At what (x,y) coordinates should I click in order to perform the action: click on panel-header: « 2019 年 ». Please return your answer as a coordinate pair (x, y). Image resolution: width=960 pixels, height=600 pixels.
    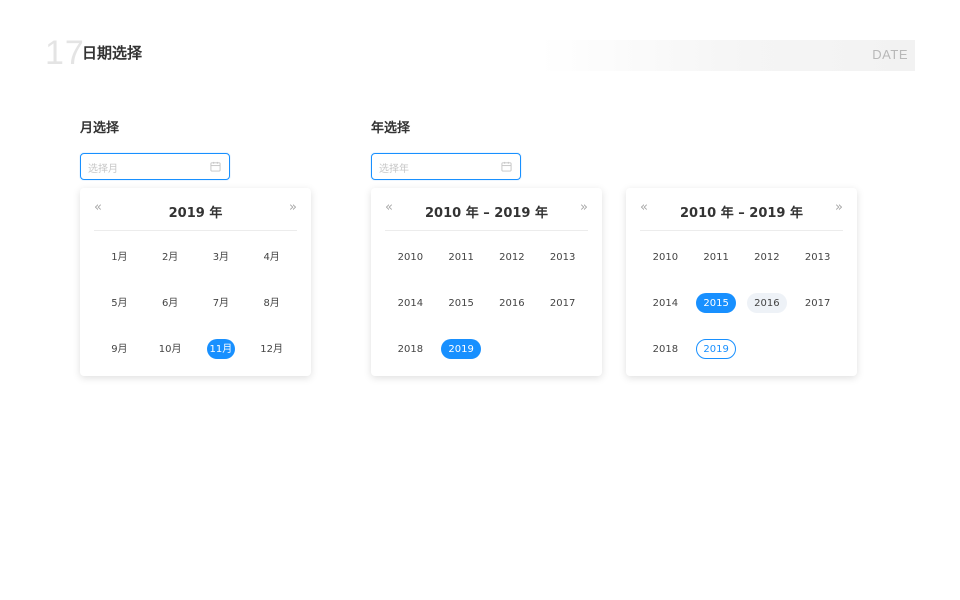
    Looking at the image, I should click on (195, 209).